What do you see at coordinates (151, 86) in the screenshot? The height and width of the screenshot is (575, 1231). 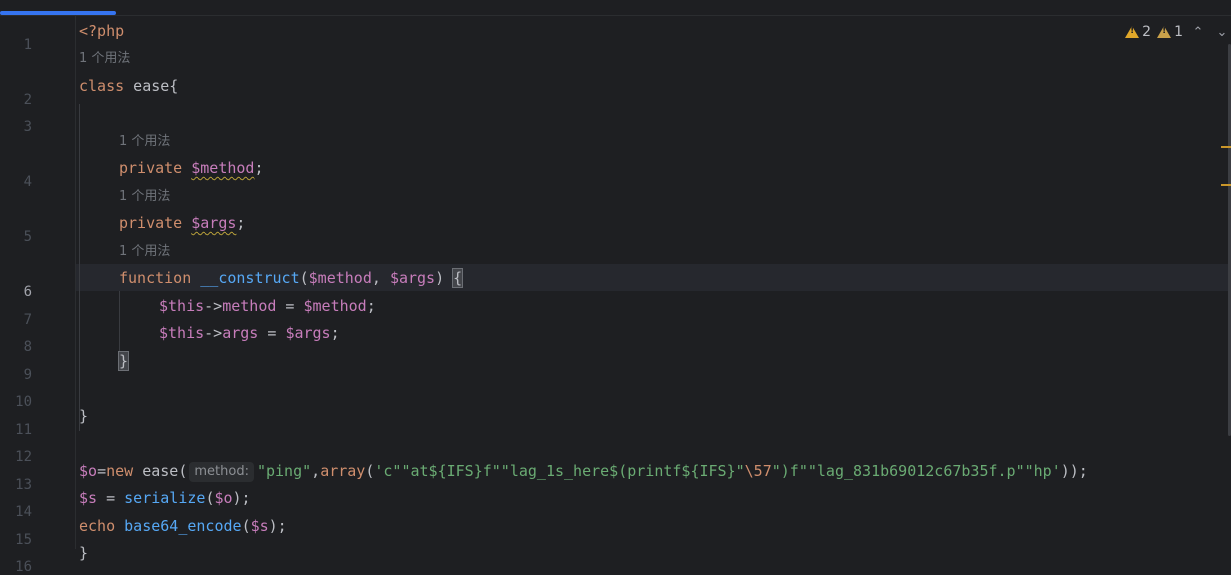 I see `class-name: ease{` at bounding box center [151, 86].